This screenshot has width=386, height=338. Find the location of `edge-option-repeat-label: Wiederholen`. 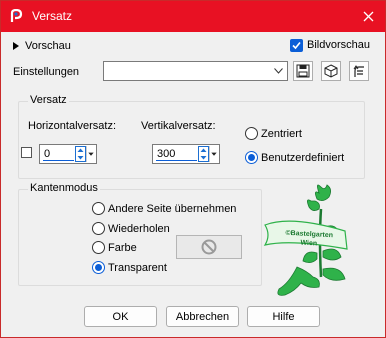

edge-option-repeat-label: Wiederholen is located at coordinates (139, 229).